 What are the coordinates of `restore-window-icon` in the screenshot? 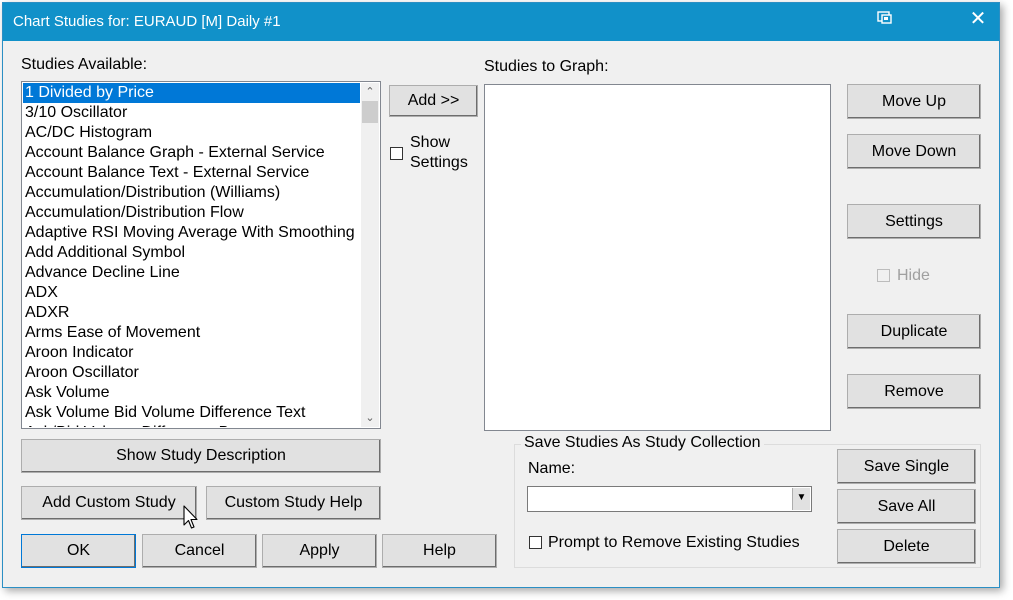 It's located at (885, 18).